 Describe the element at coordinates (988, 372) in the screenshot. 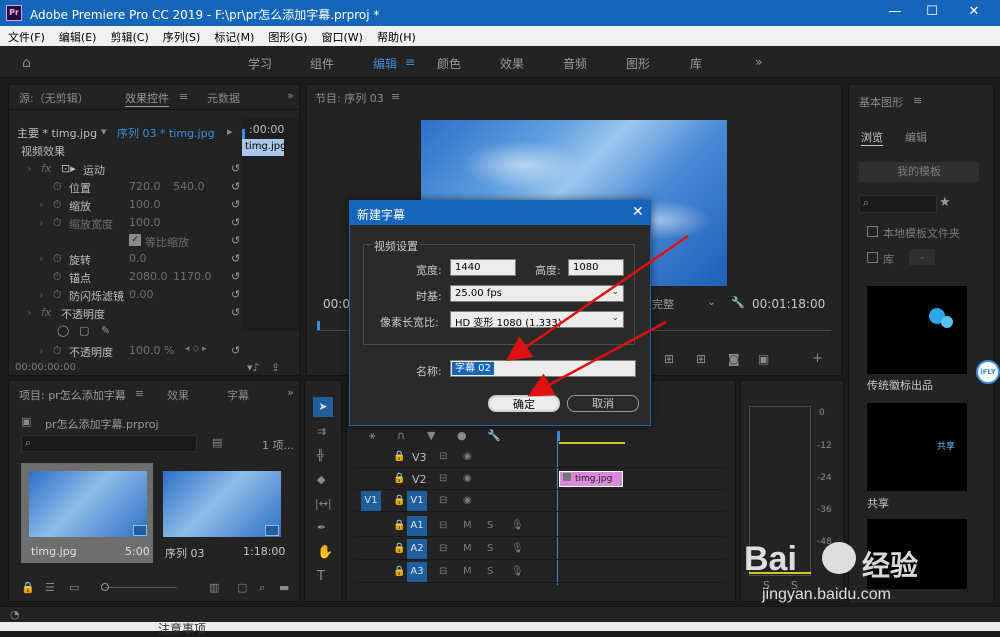

I see `ifly-badge-icon: iFLY` at that location.